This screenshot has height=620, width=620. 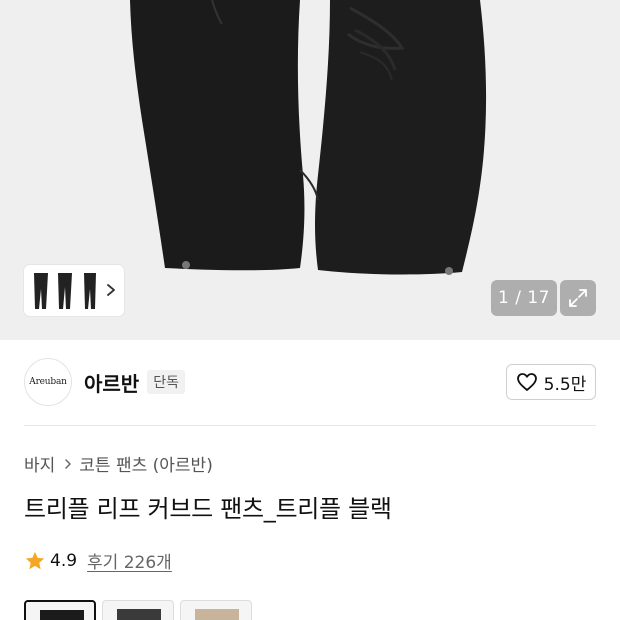 What do you see at coordinates (208, 509) in the screenshot?
I see `product-title: 트리플 리프 커브드 팬츠_트리플 블랙` at bounding box center [208, 509].